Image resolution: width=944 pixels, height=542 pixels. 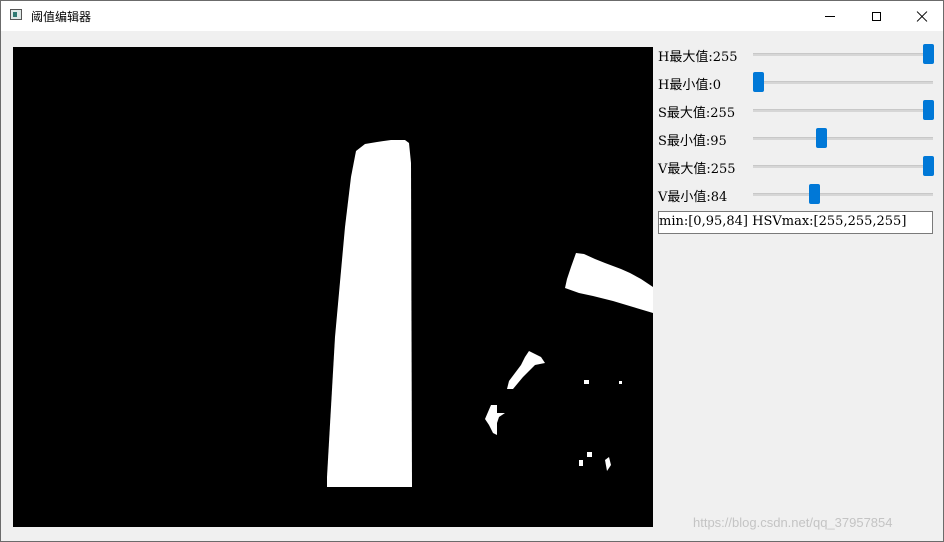 I want to click on slider-row-v-max: V最大值:255, so click(x=798, y=167).